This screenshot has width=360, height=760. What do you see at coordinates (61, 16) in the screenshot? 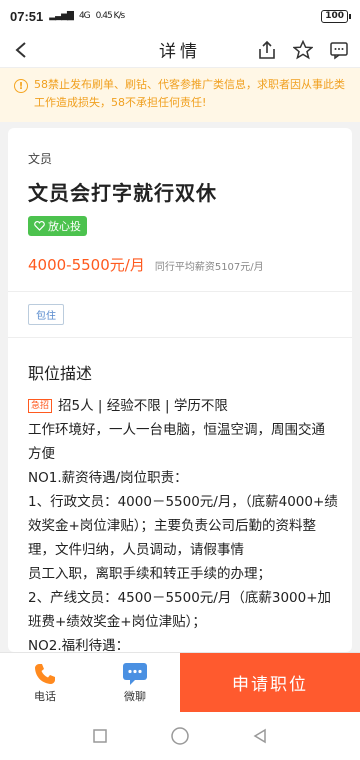
I see `signal-icon: ▂▃▅▇` at bounding box center [61, 16].